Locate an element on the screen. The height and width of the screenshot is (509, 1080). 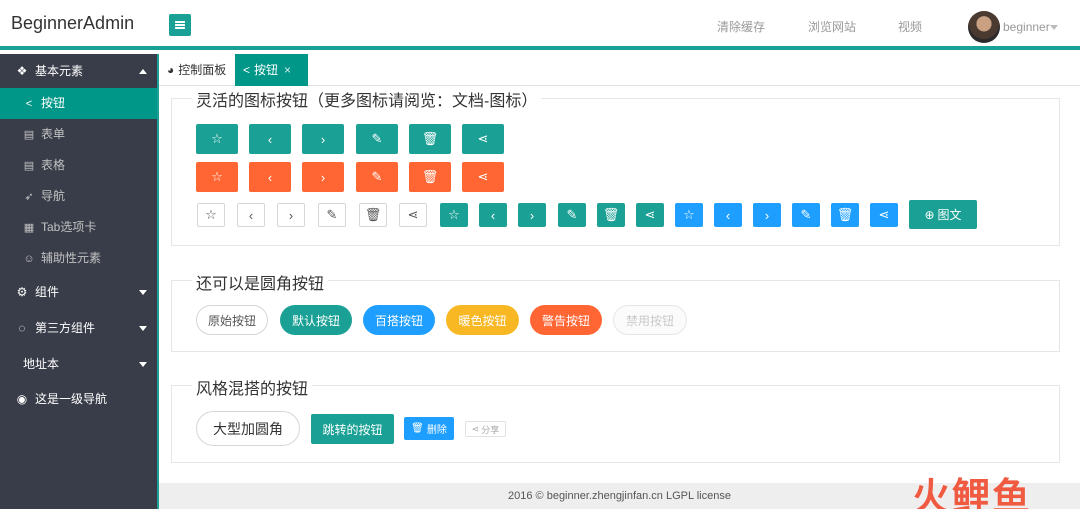
share-small-button: ⋖ 分享 is located at coordinates (485, 429).